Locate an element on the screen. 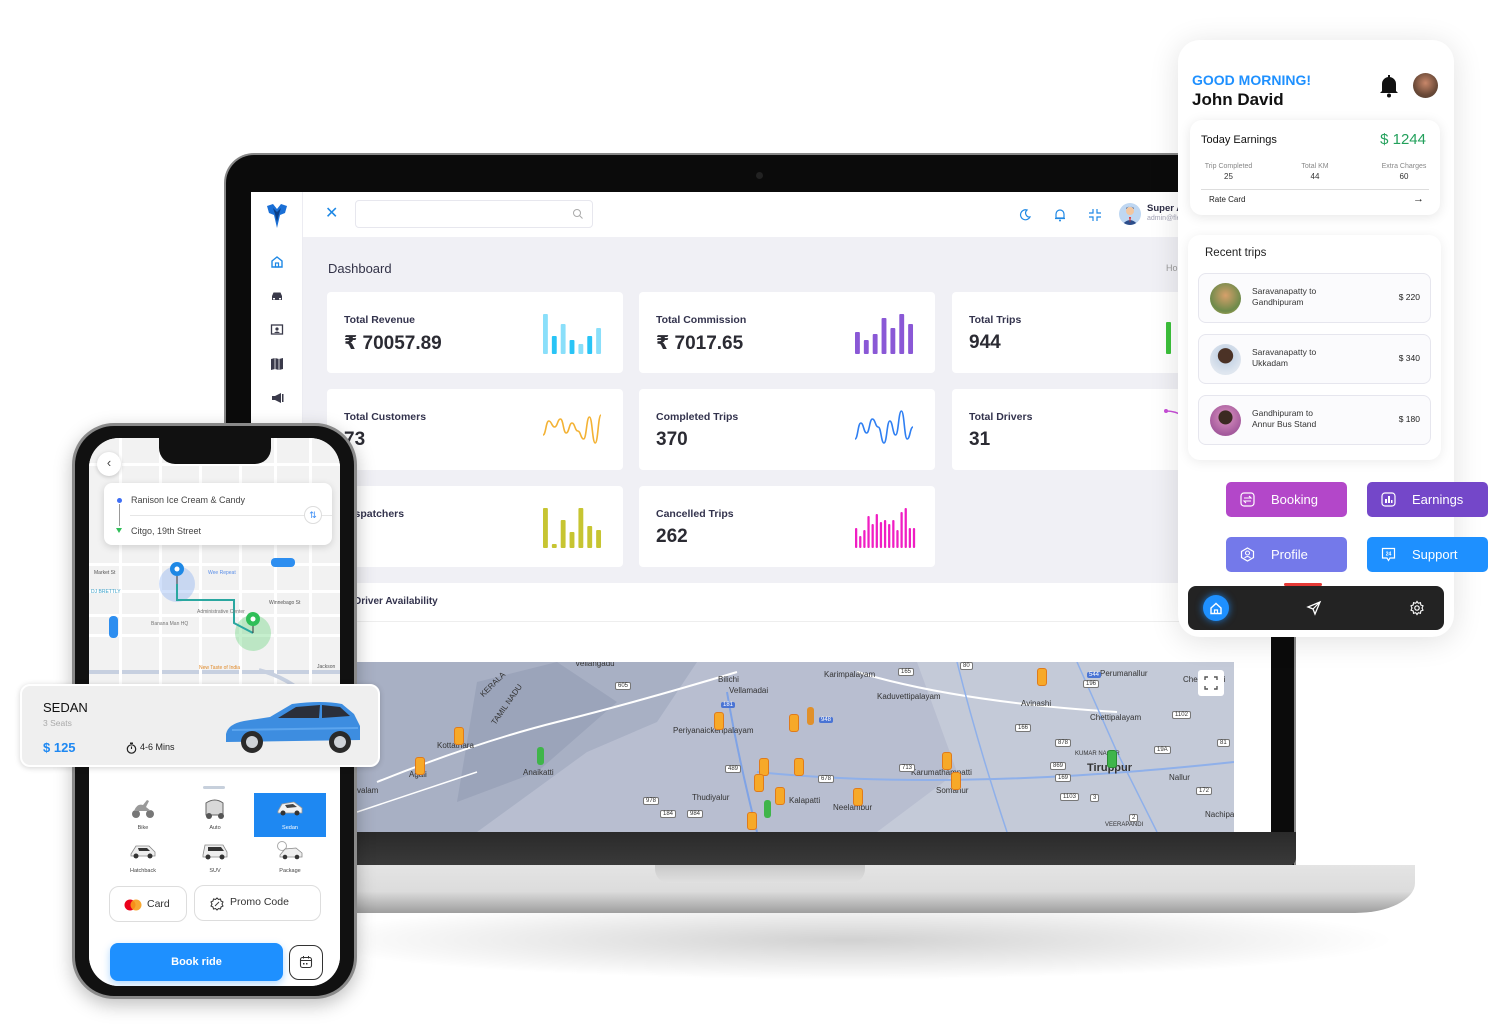  booking-button: Booking is located at coordinates (1286, 499).